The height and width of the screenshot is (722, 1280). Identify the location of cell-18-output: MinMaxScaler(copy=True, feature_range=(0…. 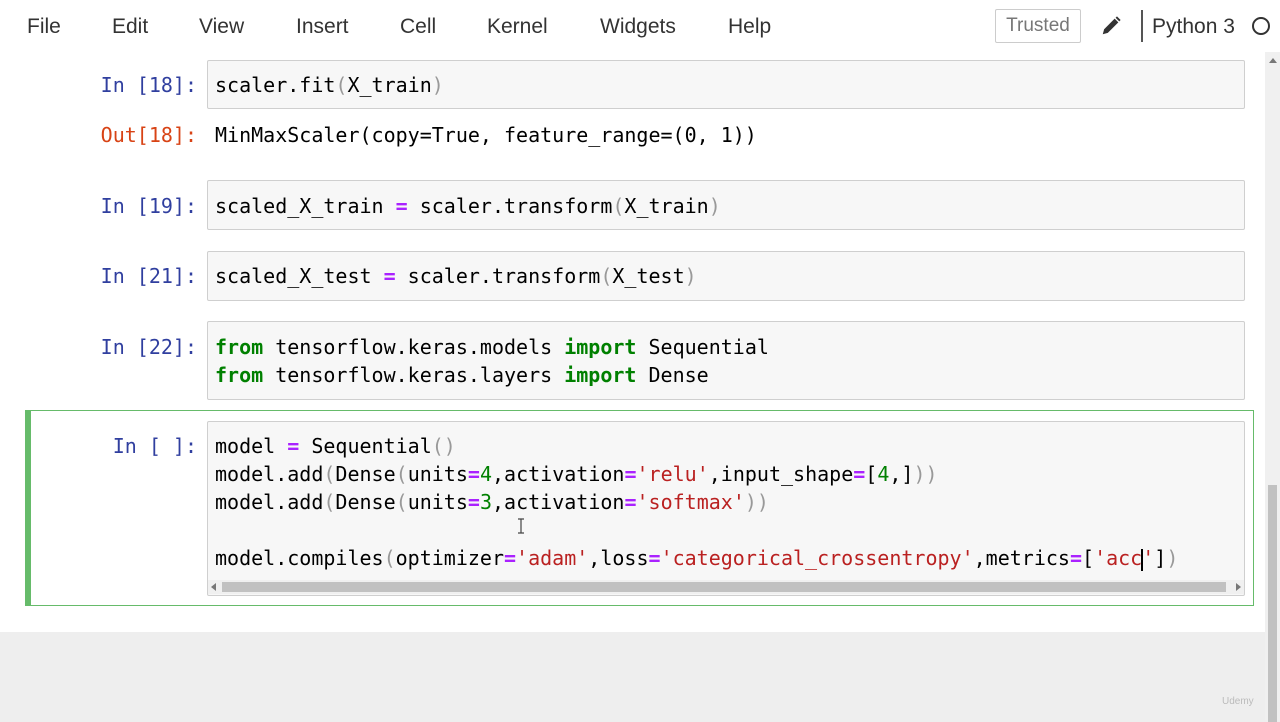
(486, 135).